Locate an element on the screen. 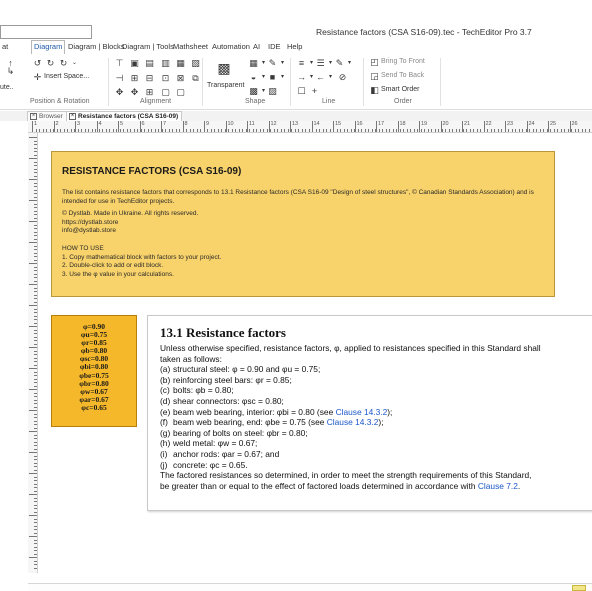  align-bottom-icon: ▤ is located at coordinates (149, 63).